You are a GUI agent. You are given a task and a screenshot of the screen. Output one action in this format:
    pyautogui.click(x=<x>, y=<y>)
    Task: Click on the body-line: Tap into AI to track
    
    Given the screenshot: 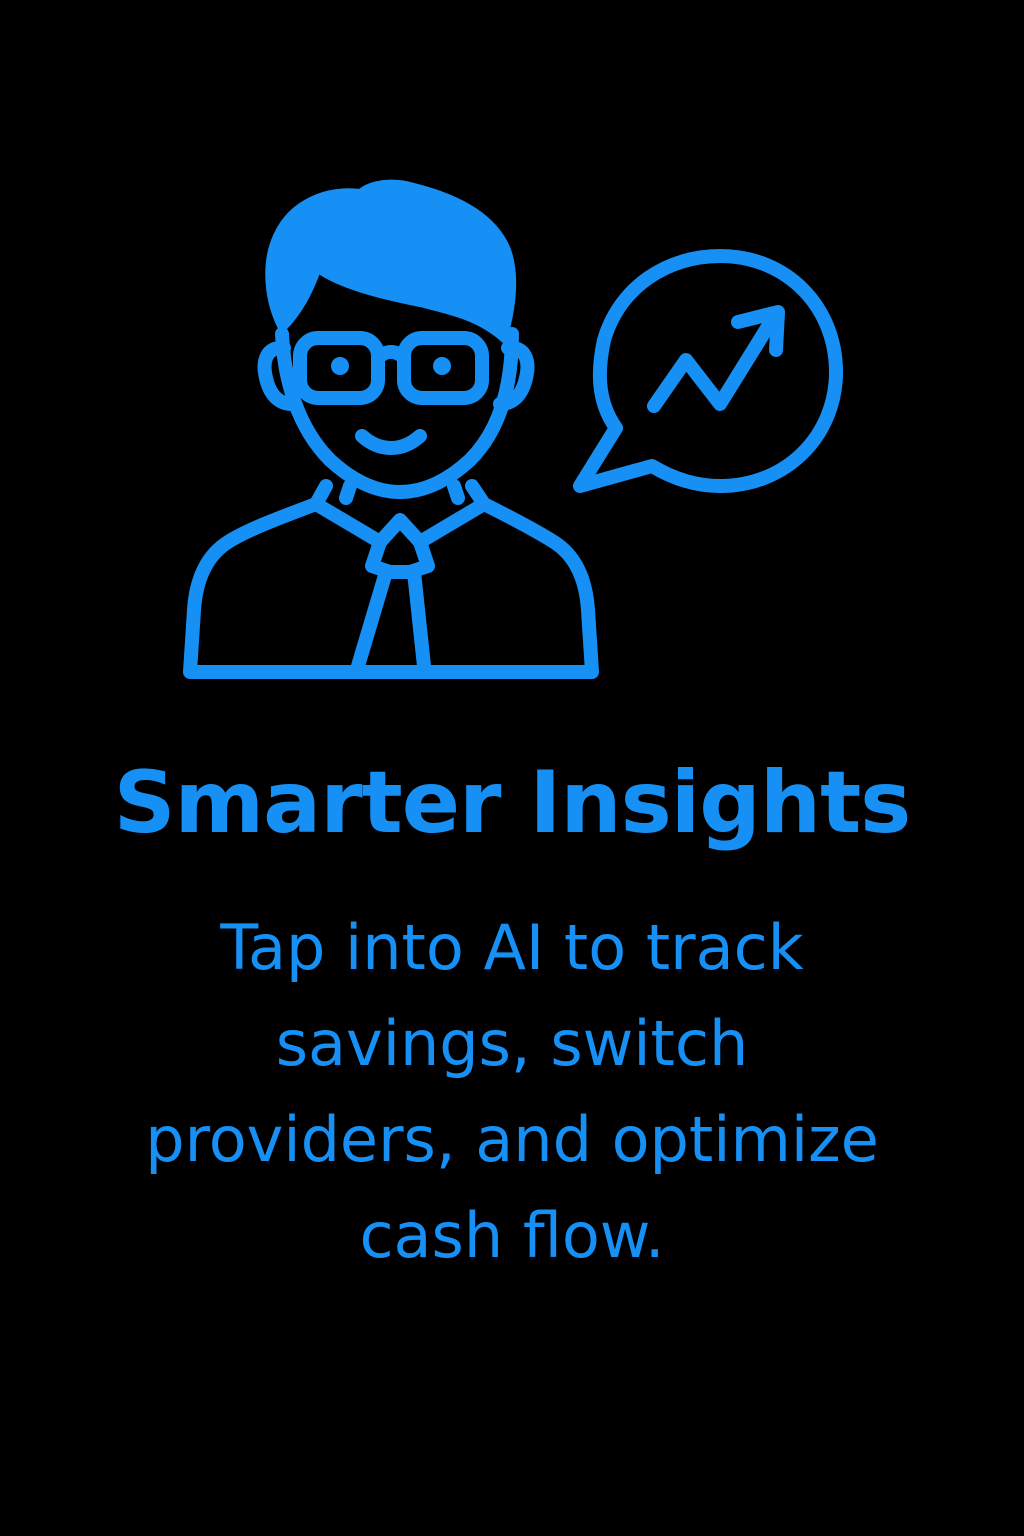 What is the action you would take?
    pyautogui.click(x=512, y=947)
    